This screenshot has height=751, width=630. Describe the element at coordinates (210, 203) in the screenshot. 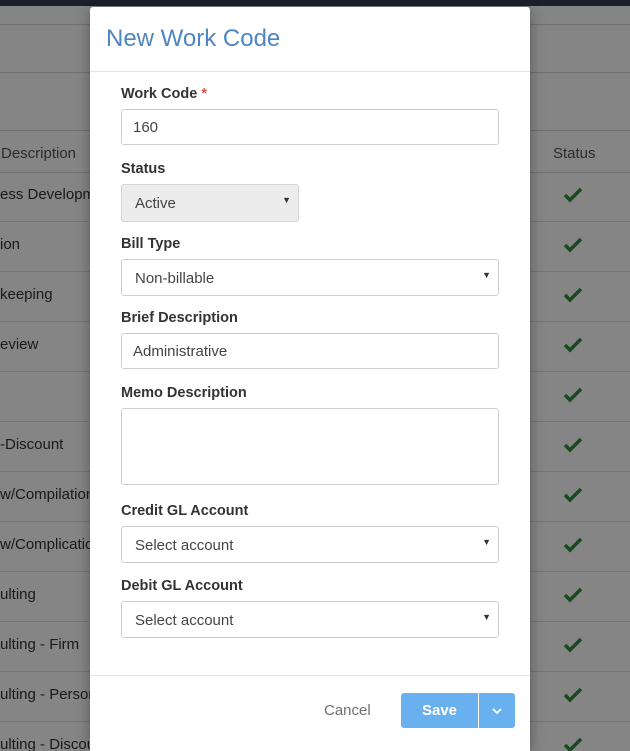

I see `status-select: Active ▼` at that location.